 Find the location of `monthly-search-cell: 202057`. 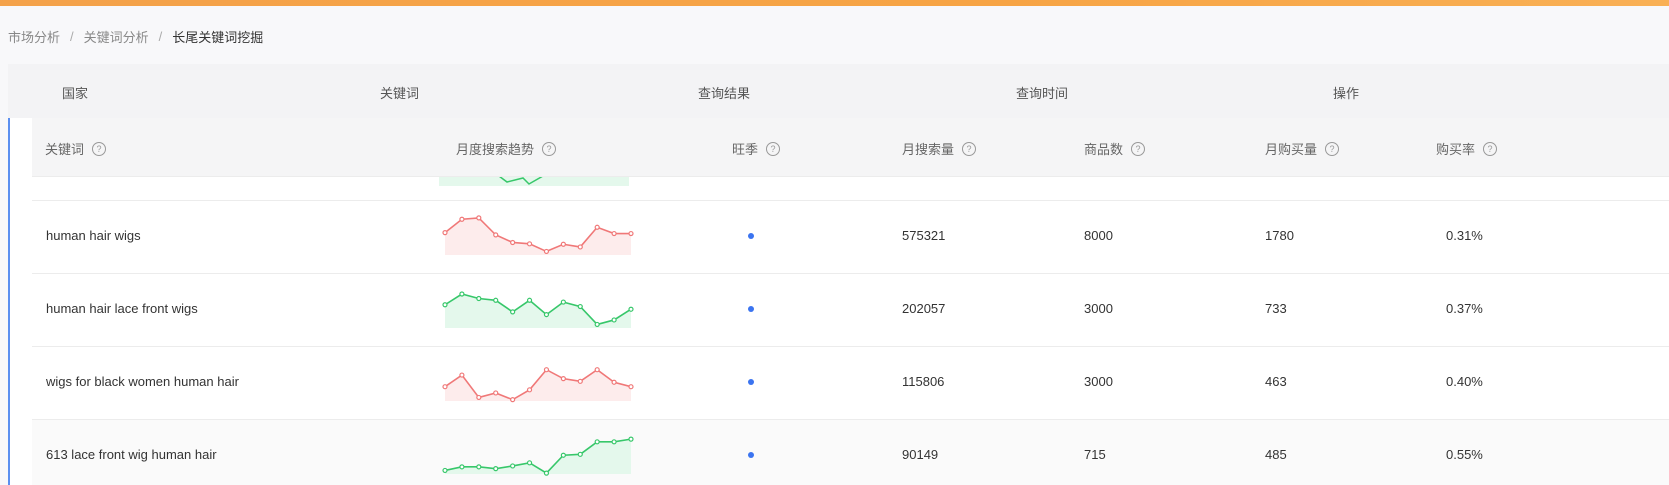

monthly-search-cell: 202057 is located at coordinates (924, 308).